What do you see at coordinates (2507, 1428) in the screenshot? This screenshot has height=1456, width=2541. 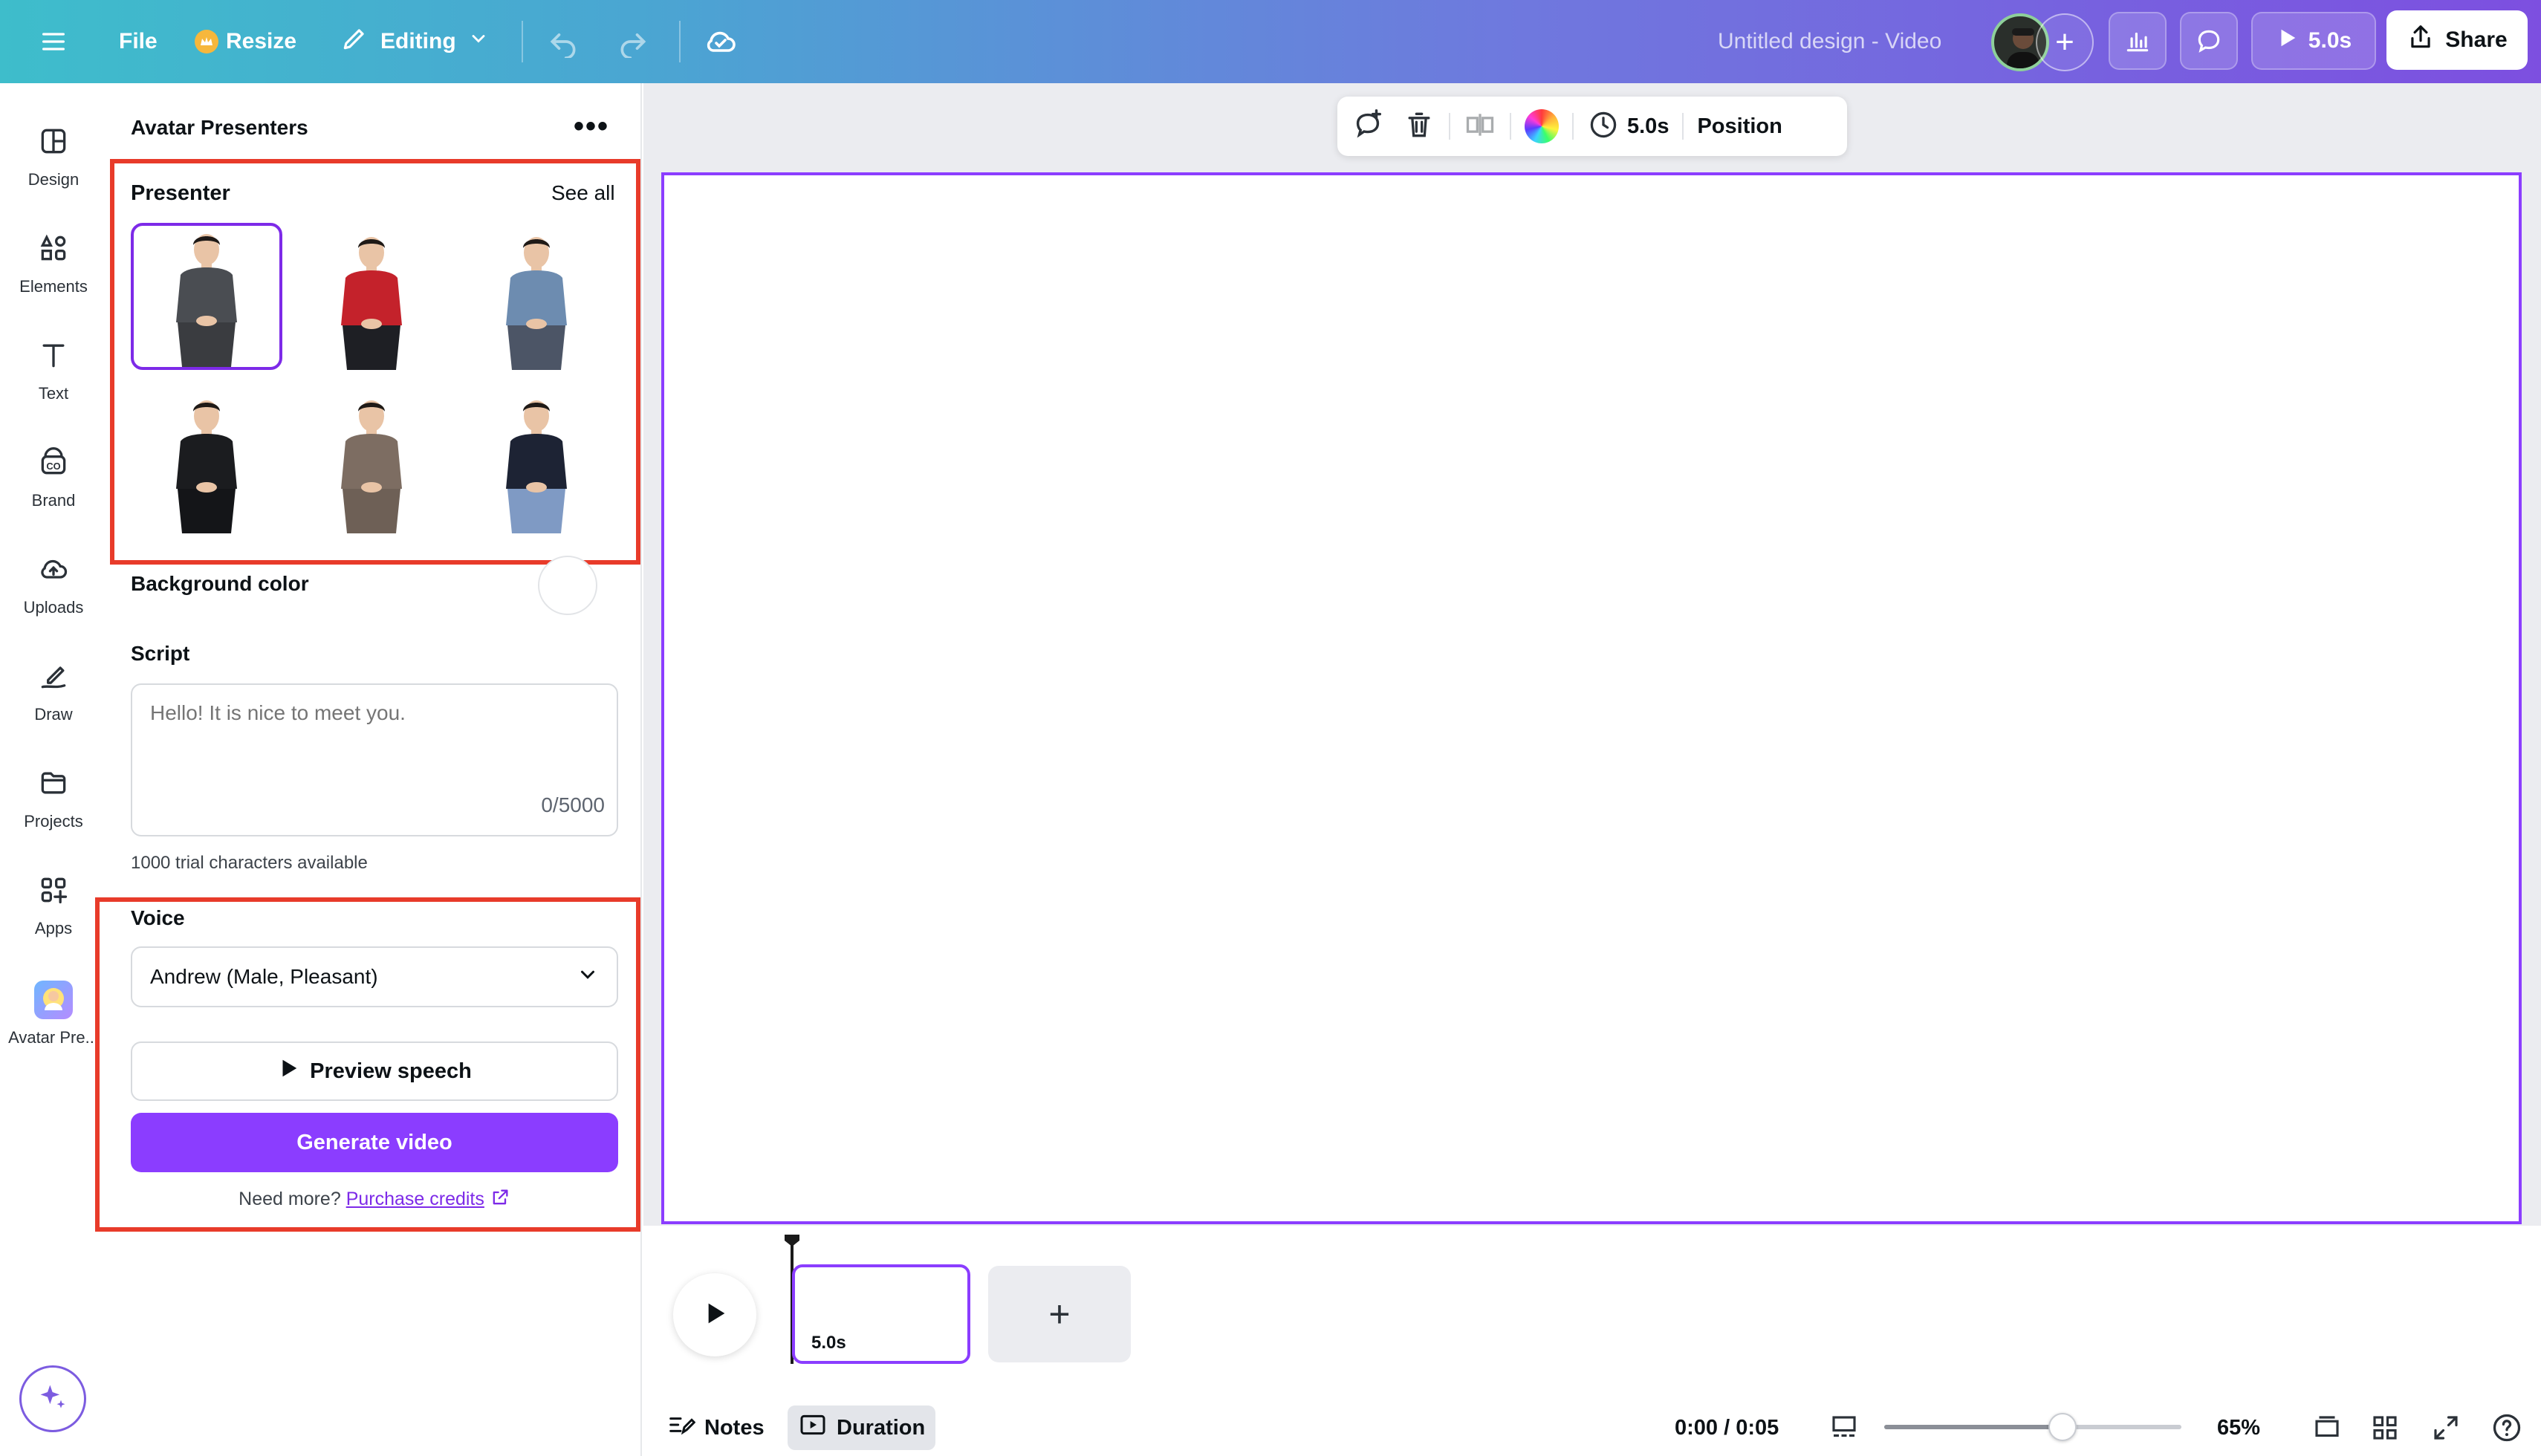 I see `help-icon` at bounding box center [2507, 1428].